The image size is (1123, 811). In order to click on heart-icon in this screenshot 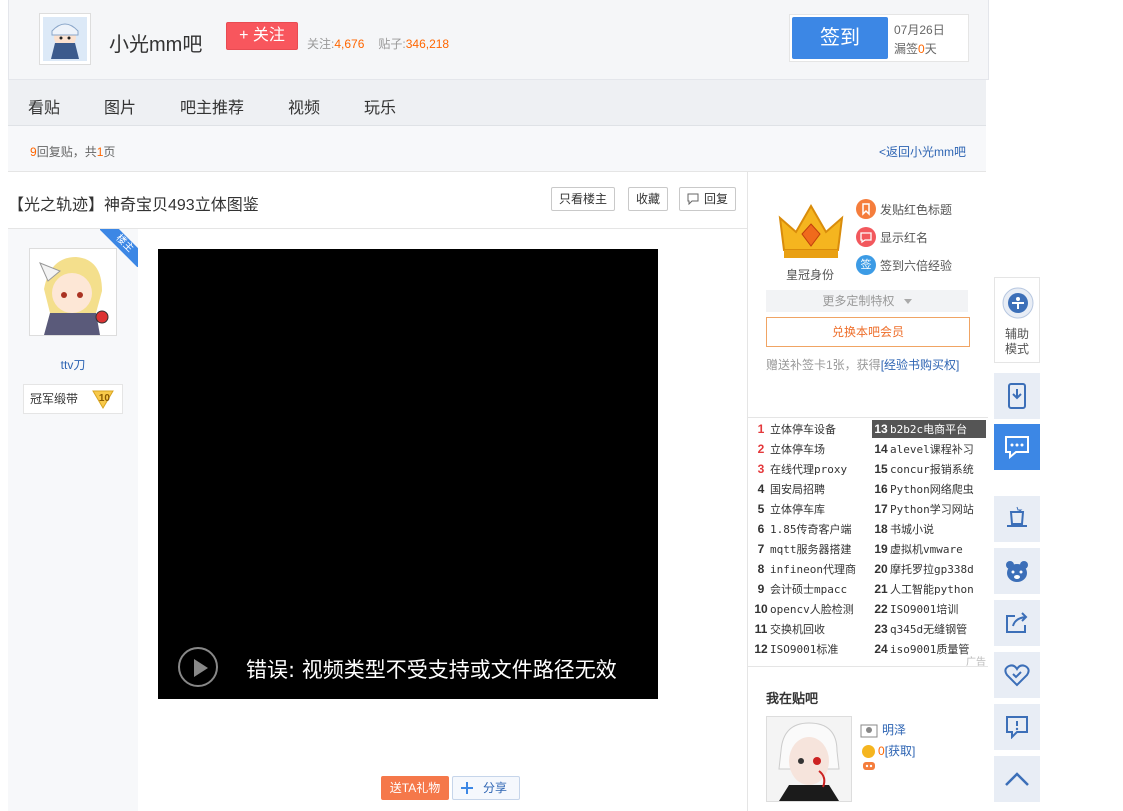, I will do `click(1017, 675)`.